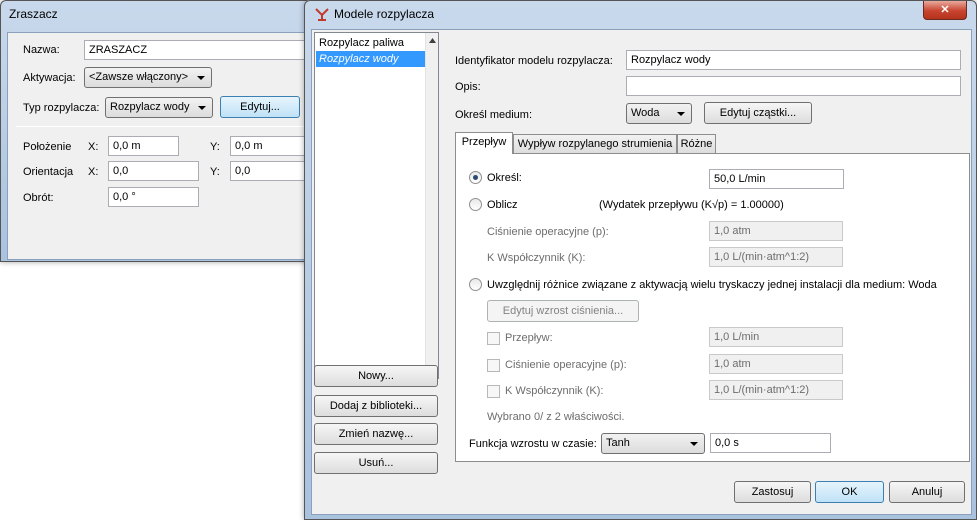  Describe the element at coordinates (776, 257) in the screenshot. I see `k-coefficient-input: 1,0 L/(min·atm^1:2)` at that location.